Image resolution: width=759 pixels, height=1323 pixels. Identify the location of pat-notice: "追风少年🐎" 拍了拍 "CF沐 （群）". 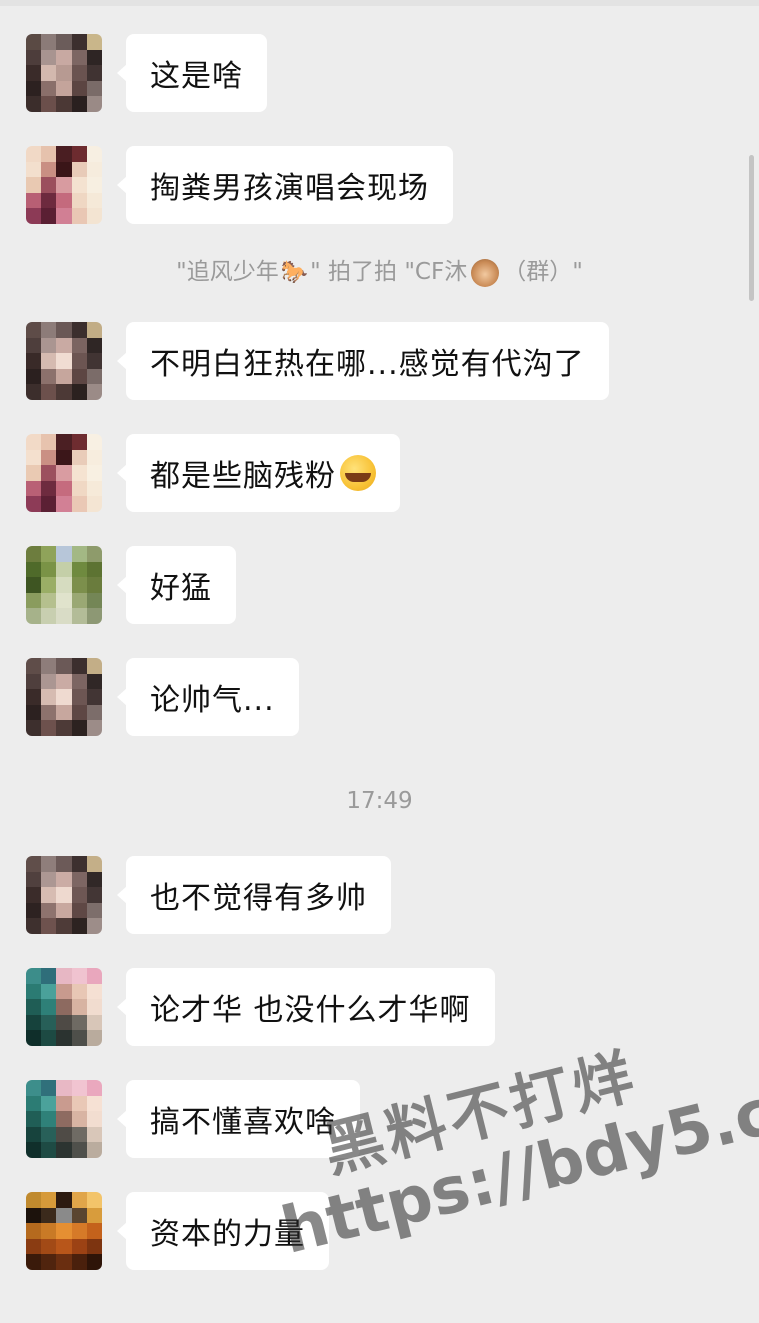
(379, 269).